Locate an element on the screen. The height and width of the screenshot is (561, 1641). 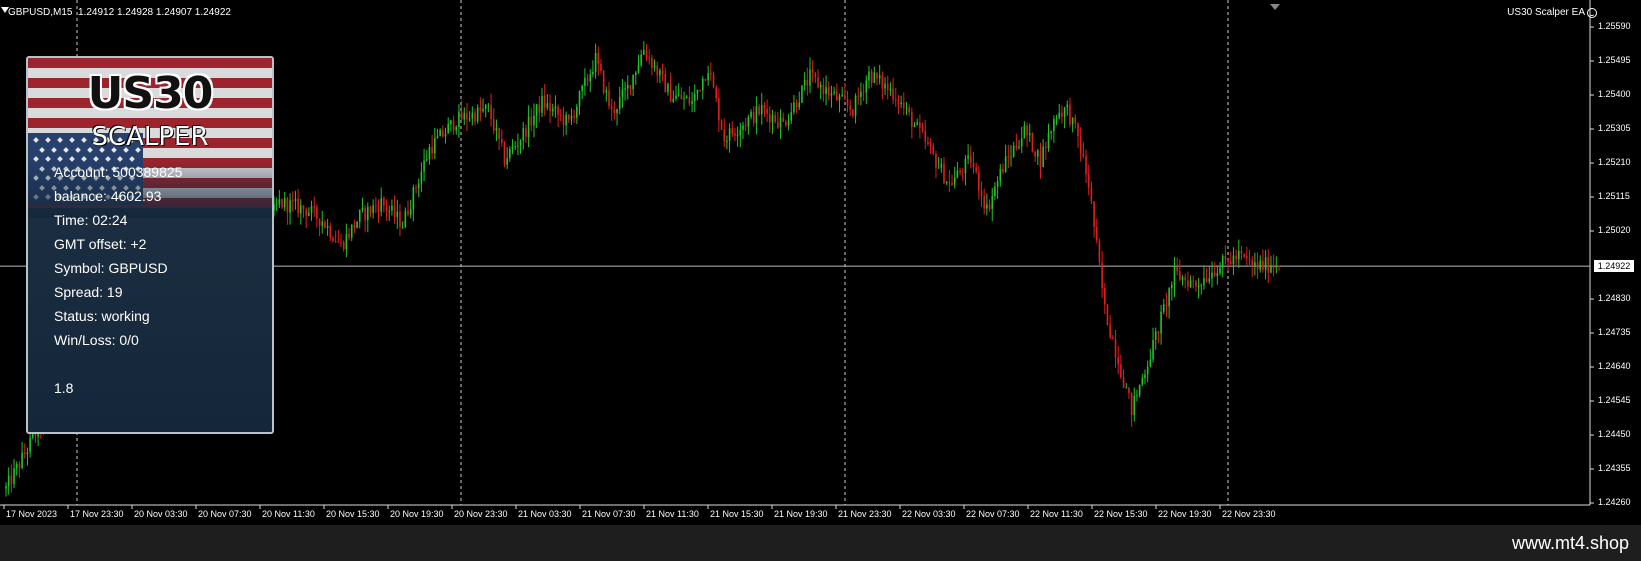
price-label: 1.25115 is located at coordinates (1614, 196).